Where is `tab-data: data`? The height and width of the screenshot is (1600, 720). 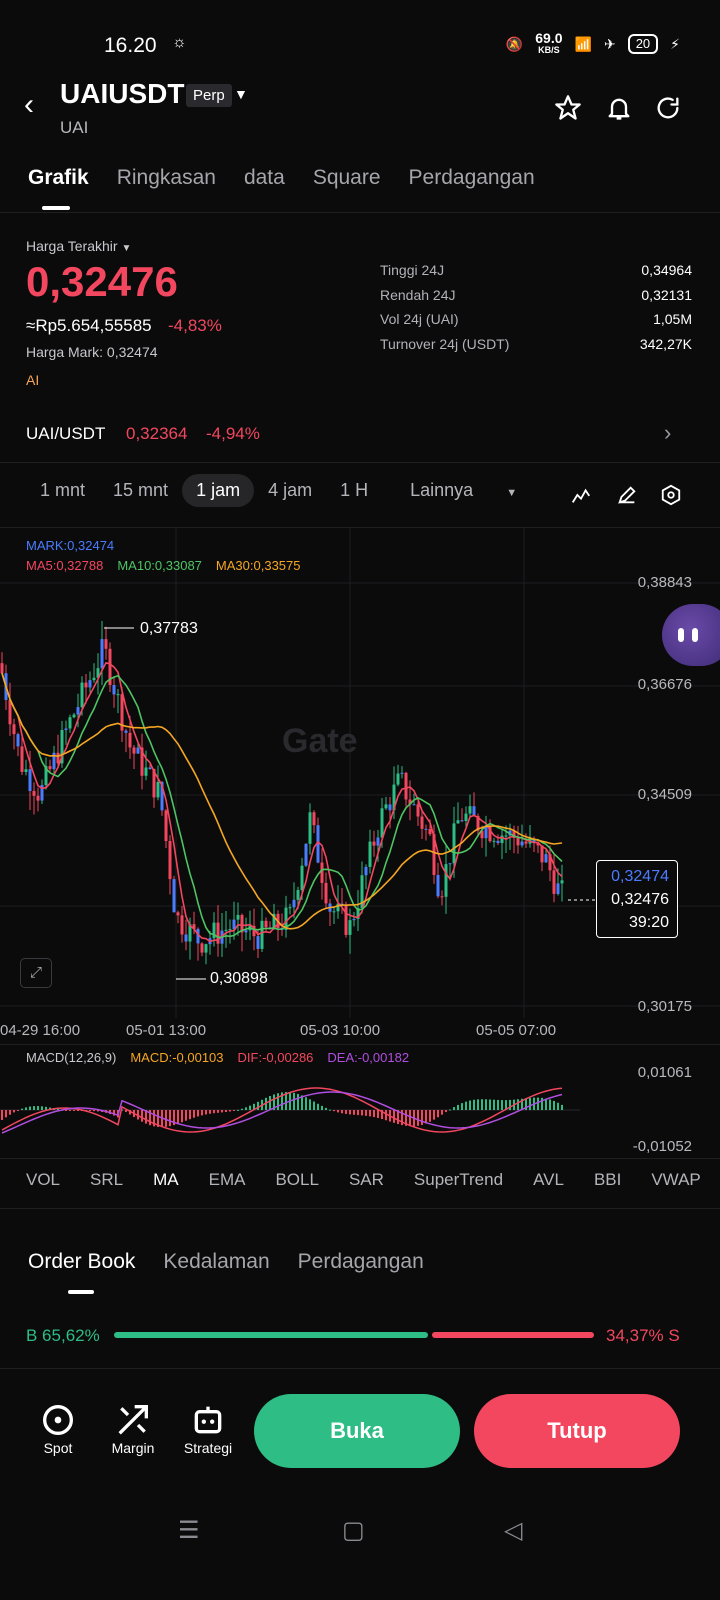 tab-data: data is located at coordinates (264, 178).